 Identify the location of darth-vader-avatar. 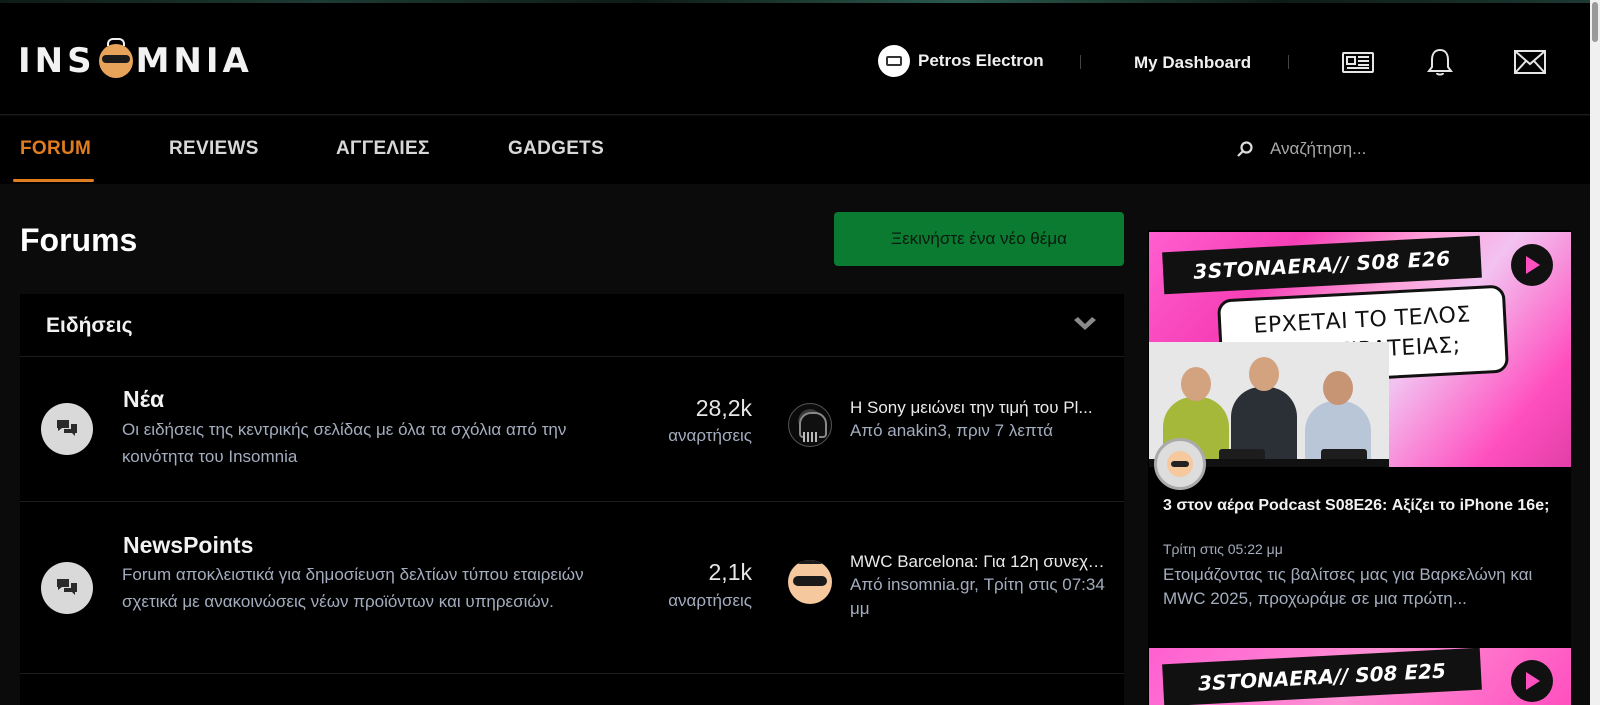
(810, 425).